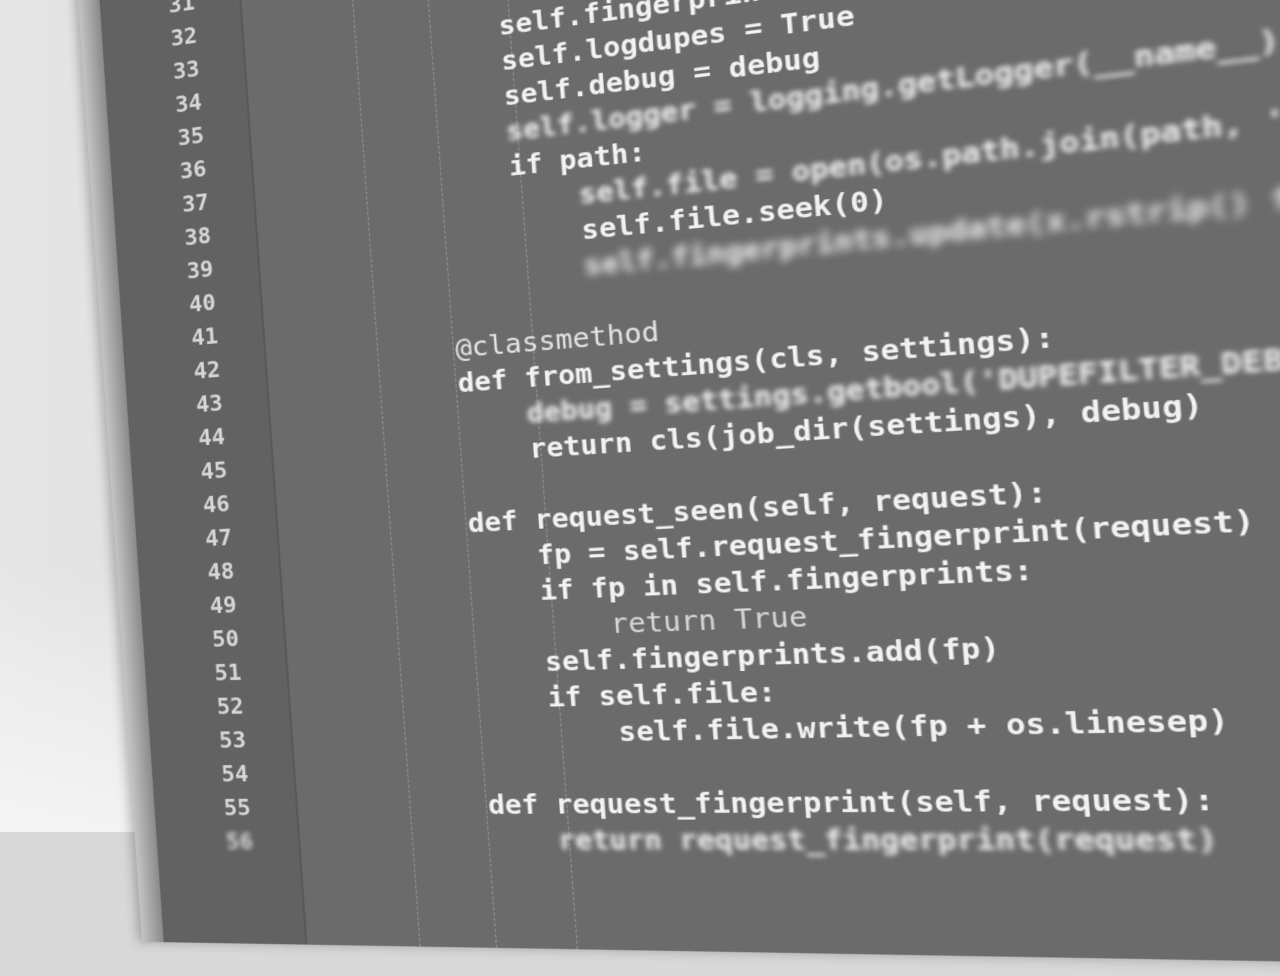  I want to click on line-number: 52, so click(203, 708).